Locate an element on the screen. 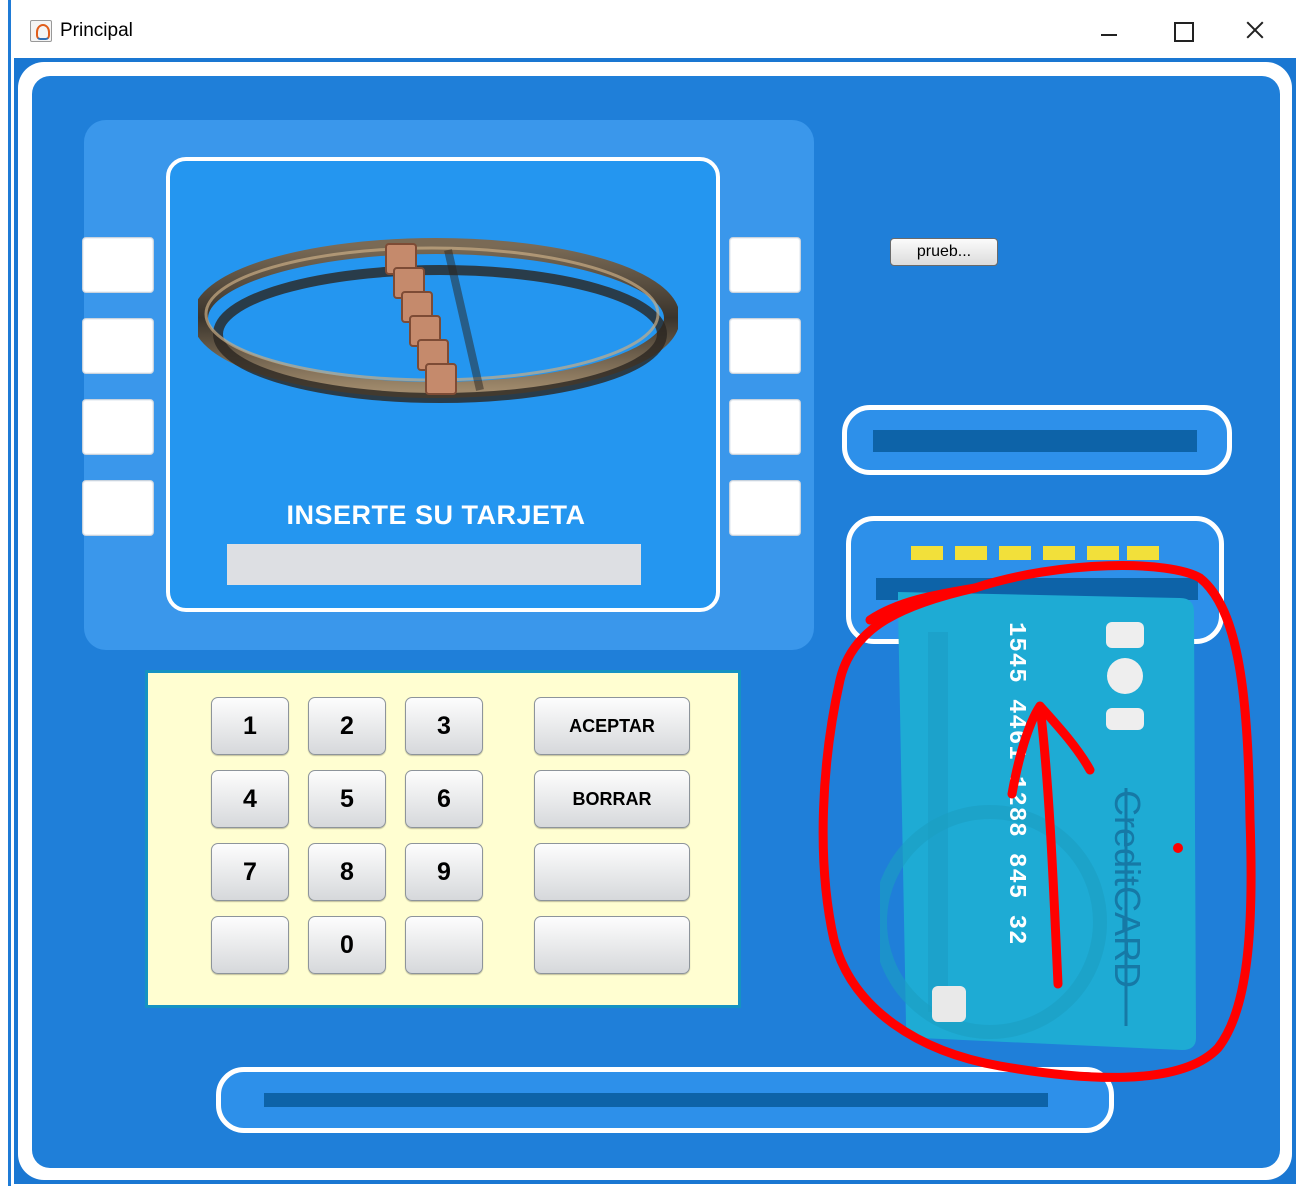  app-icon is located at coordinates (41, 31).